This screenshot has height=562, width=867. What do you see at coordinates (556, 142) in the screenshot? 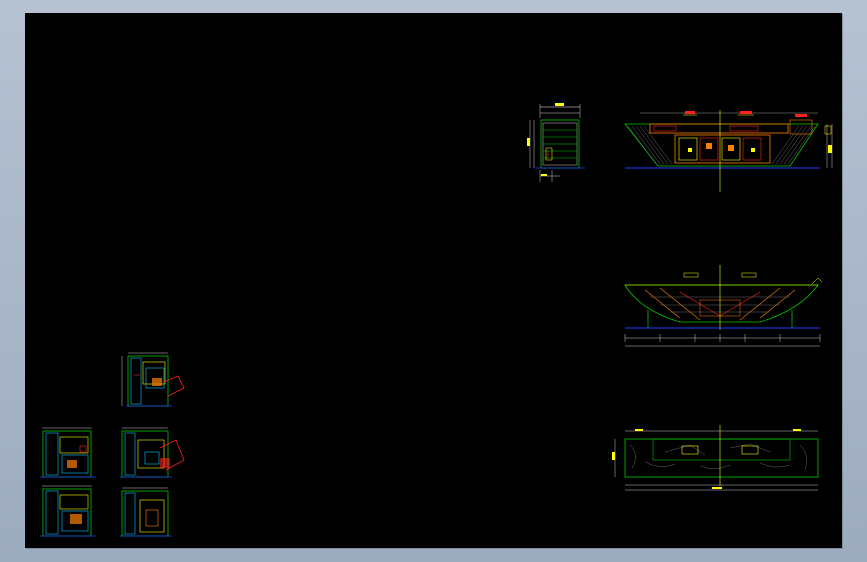
I see `side-section-drawing` at bounding box center [556, 142].